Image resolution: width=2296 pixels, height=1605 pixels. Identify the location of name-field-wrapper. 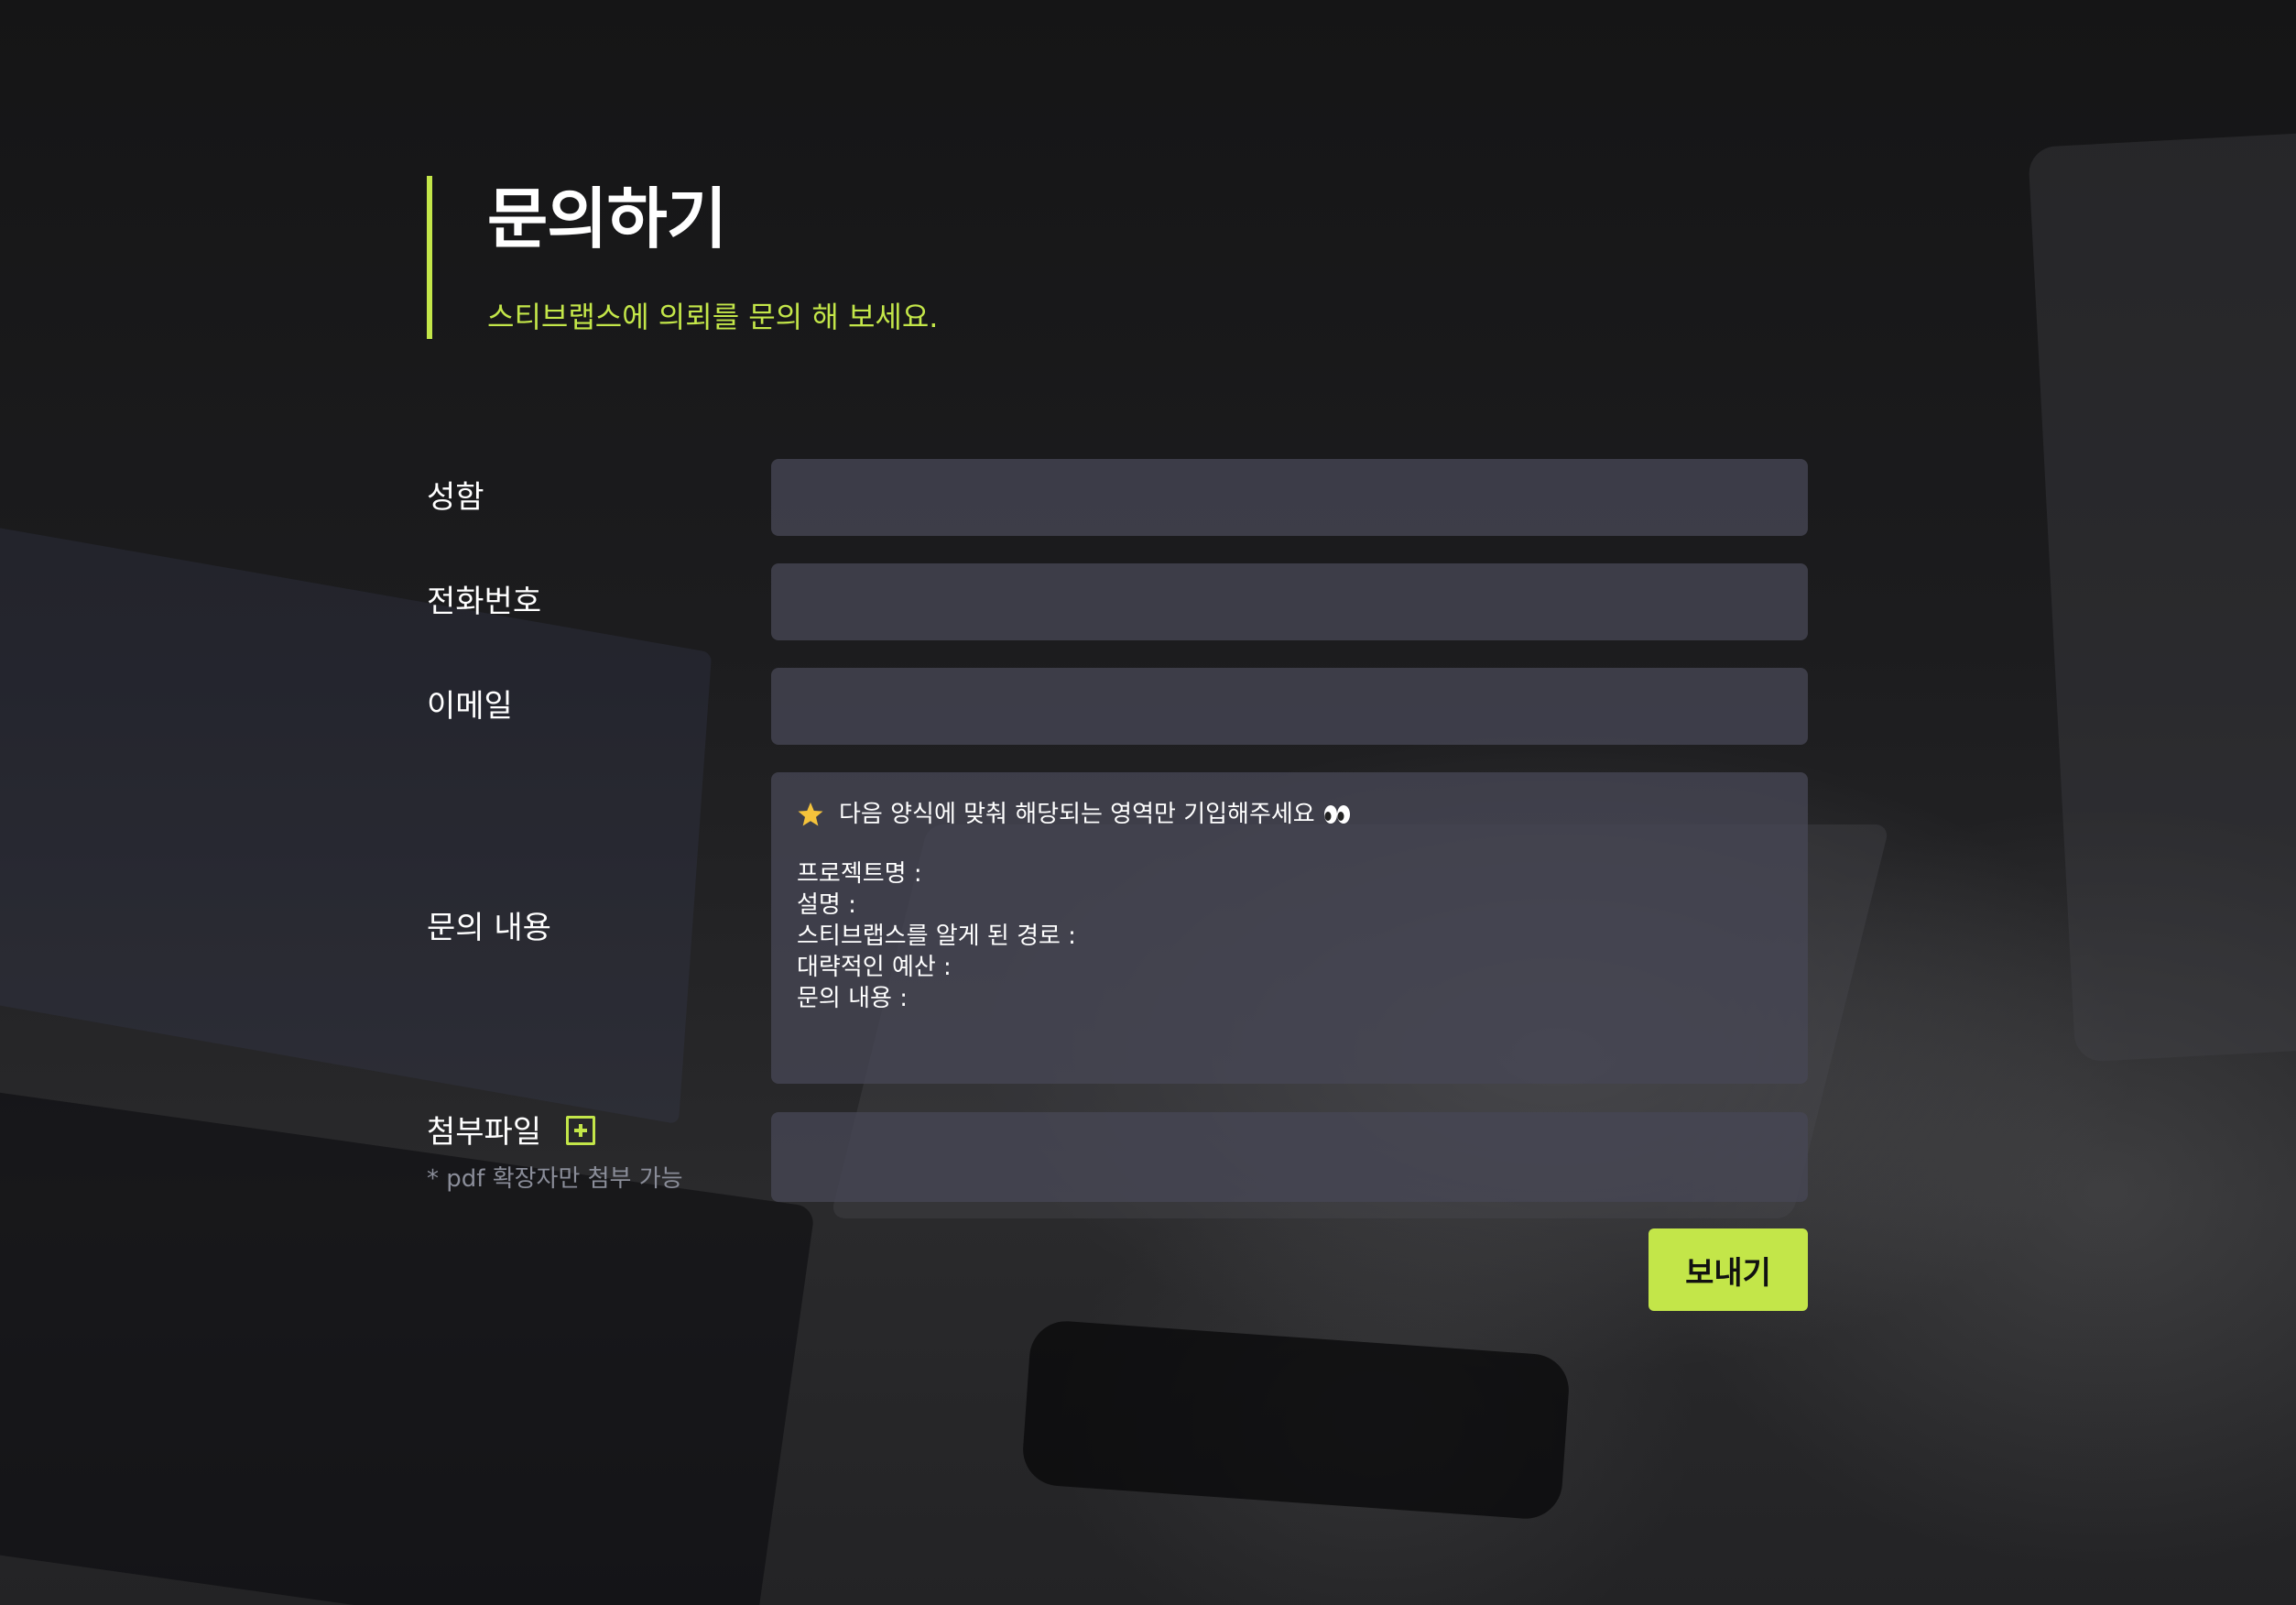
(1289, 497).